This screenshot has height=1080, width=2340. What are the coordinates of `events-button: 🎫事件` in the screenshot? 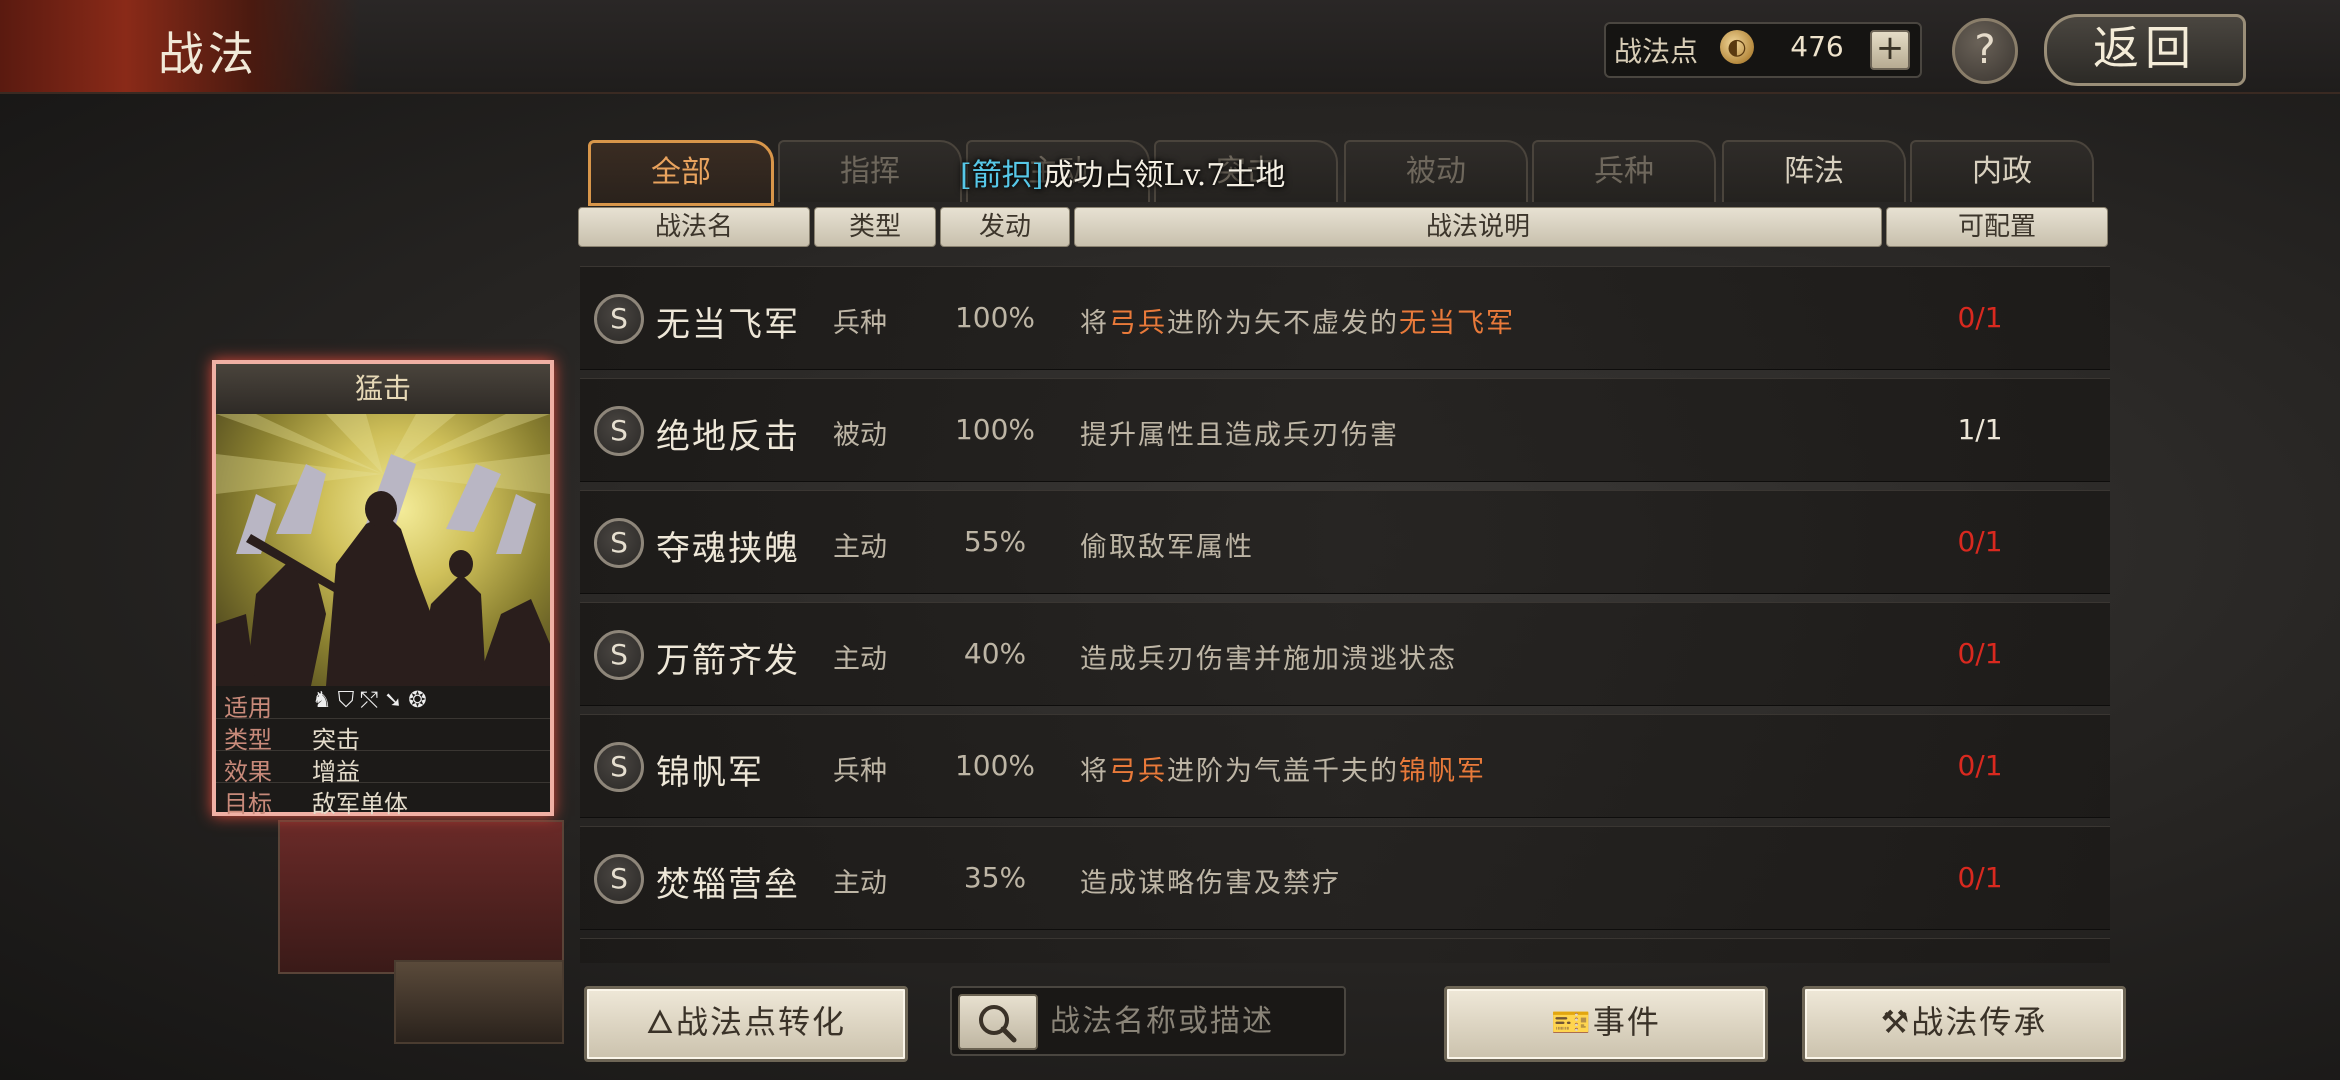 It's located at (1606, 1024).